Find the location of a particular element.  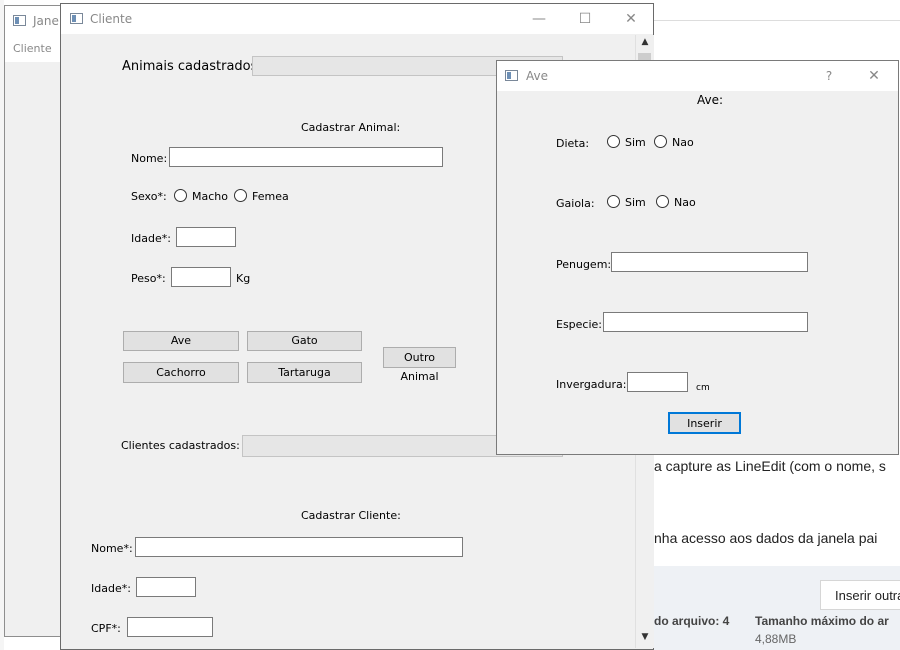

peso-input is located at coordinates (201, 277).